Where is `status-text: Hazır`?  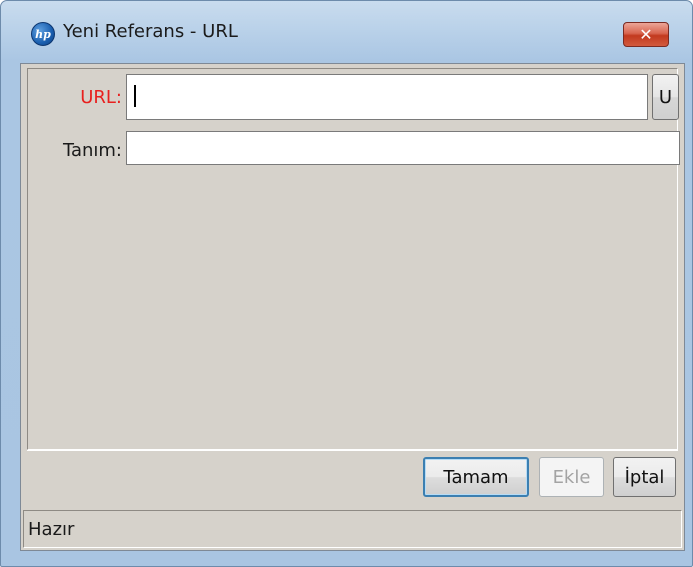 status-text: Hazır is located at coordinates (51, 529).